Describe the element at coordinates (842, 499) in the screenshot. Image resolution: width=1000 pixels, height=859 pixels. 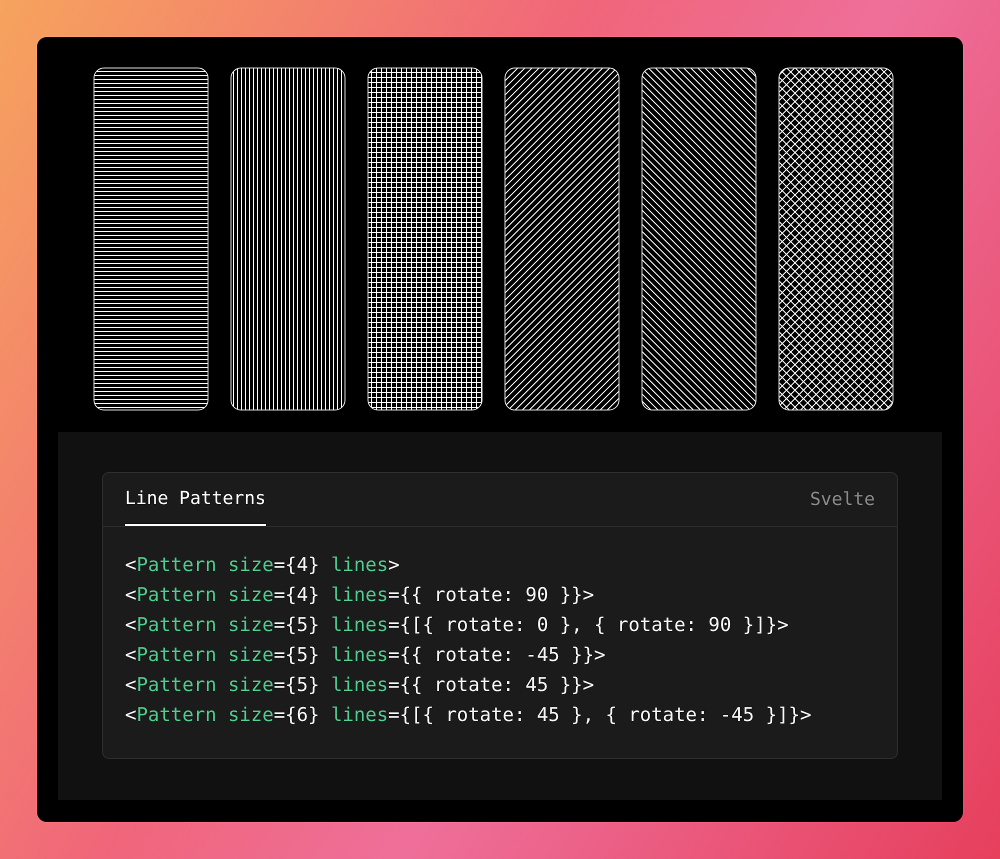
I see `language-label: Svelte` at that location.